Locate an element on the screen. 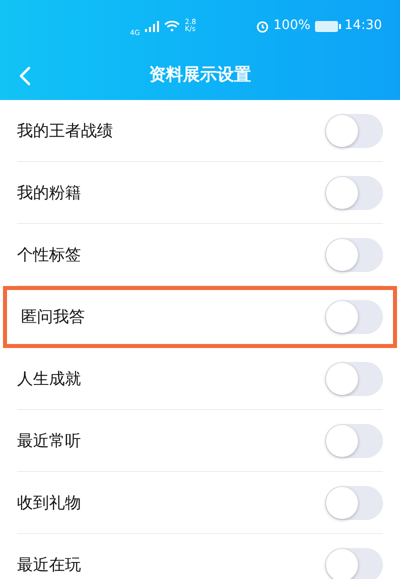  setting-label: 最近在玩 is located at coordinates (49, 565).